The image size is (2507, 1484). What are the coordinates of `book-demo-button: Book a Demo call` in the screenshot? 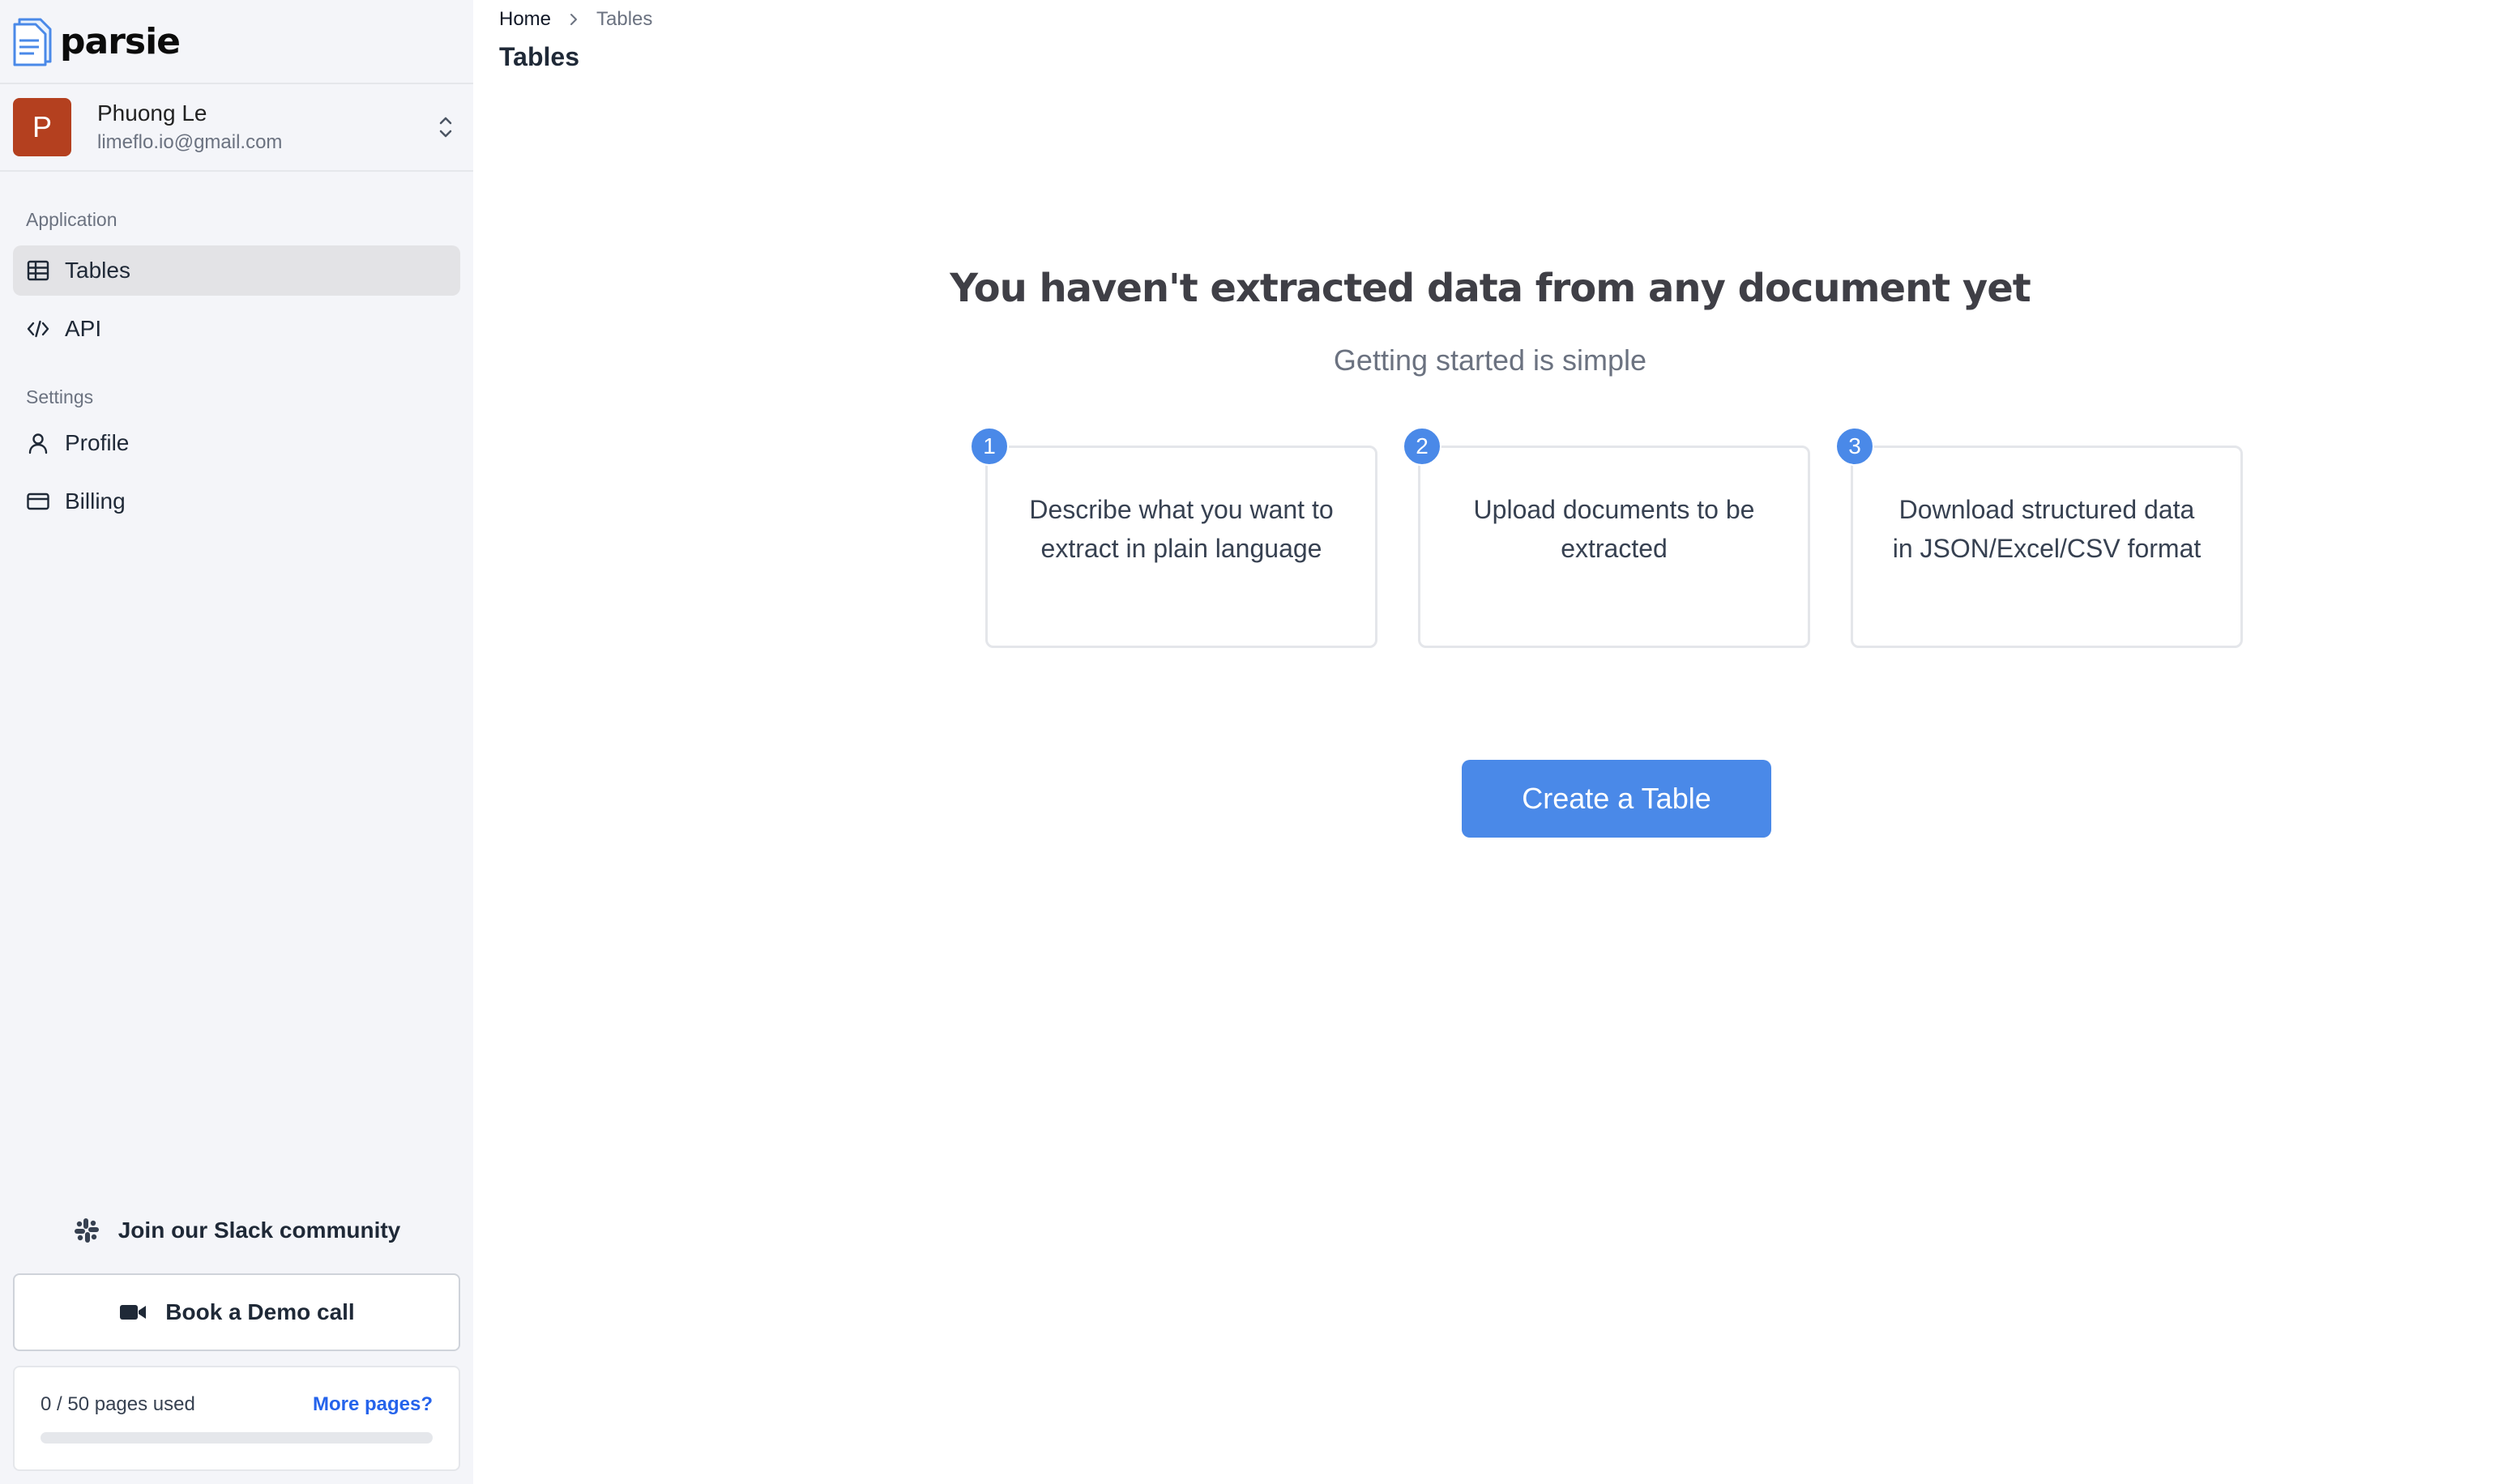 It's located at (236, 1312).